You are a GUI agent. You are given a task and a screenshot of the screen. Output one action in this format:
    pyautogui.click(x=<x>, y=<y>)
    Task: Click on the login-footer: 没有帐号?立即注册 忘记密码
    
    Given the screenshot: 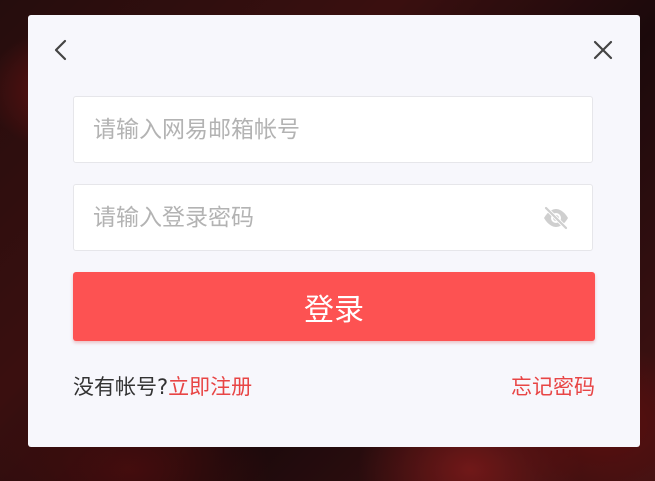 What is the action you would take?
    pyautogui.click(x=334, y=387)
    